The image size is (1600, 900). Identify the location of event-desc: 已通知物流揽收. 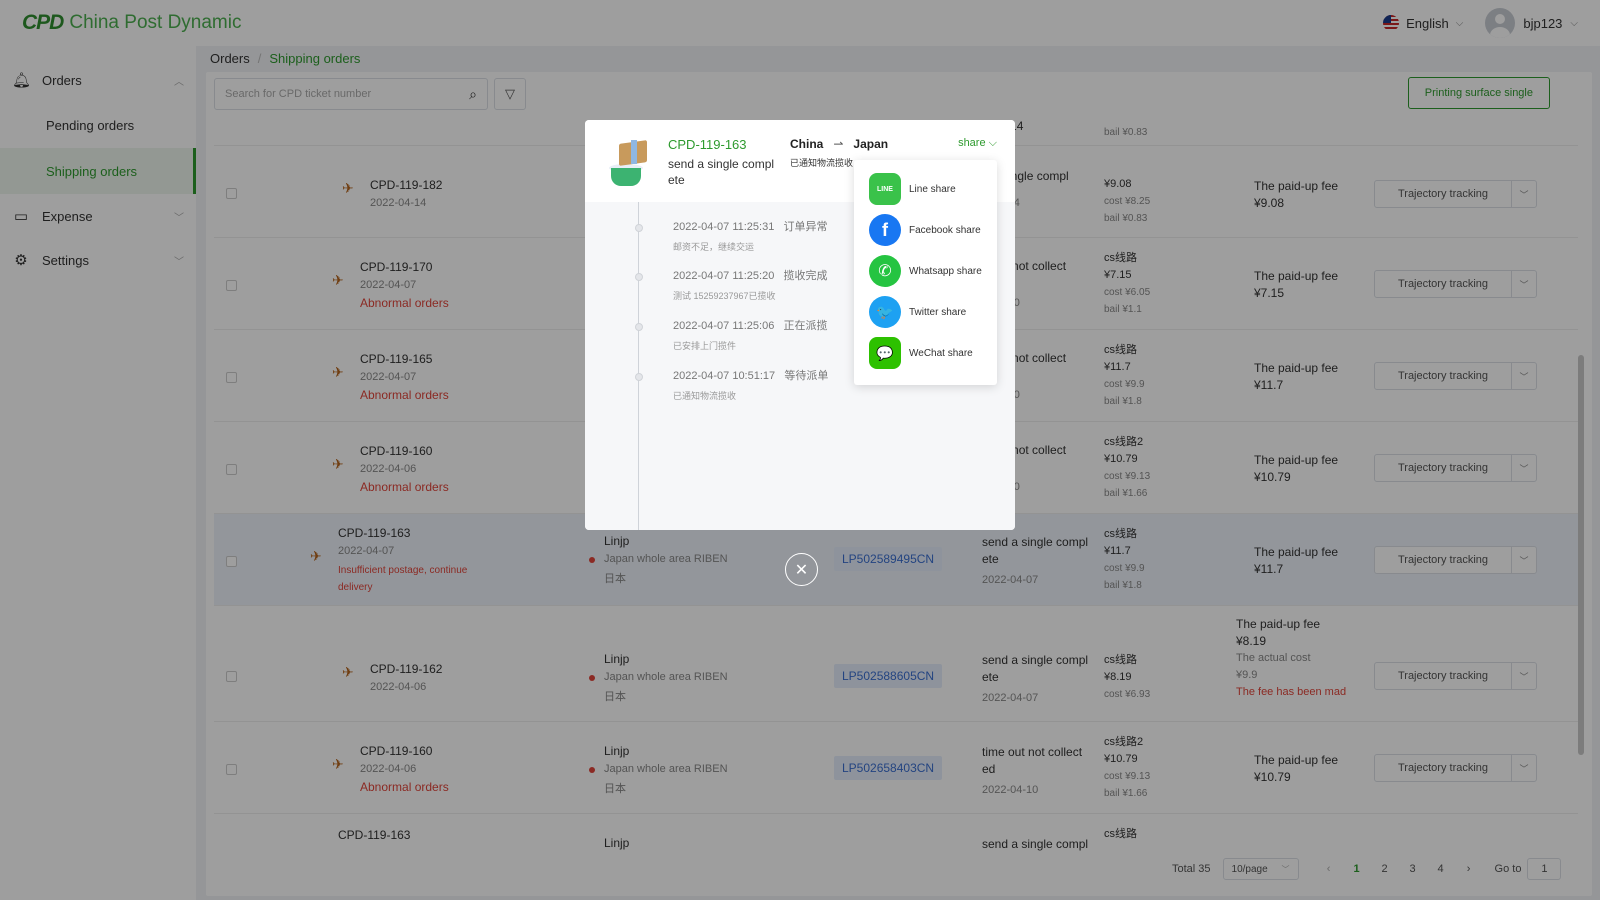
(705, 396).